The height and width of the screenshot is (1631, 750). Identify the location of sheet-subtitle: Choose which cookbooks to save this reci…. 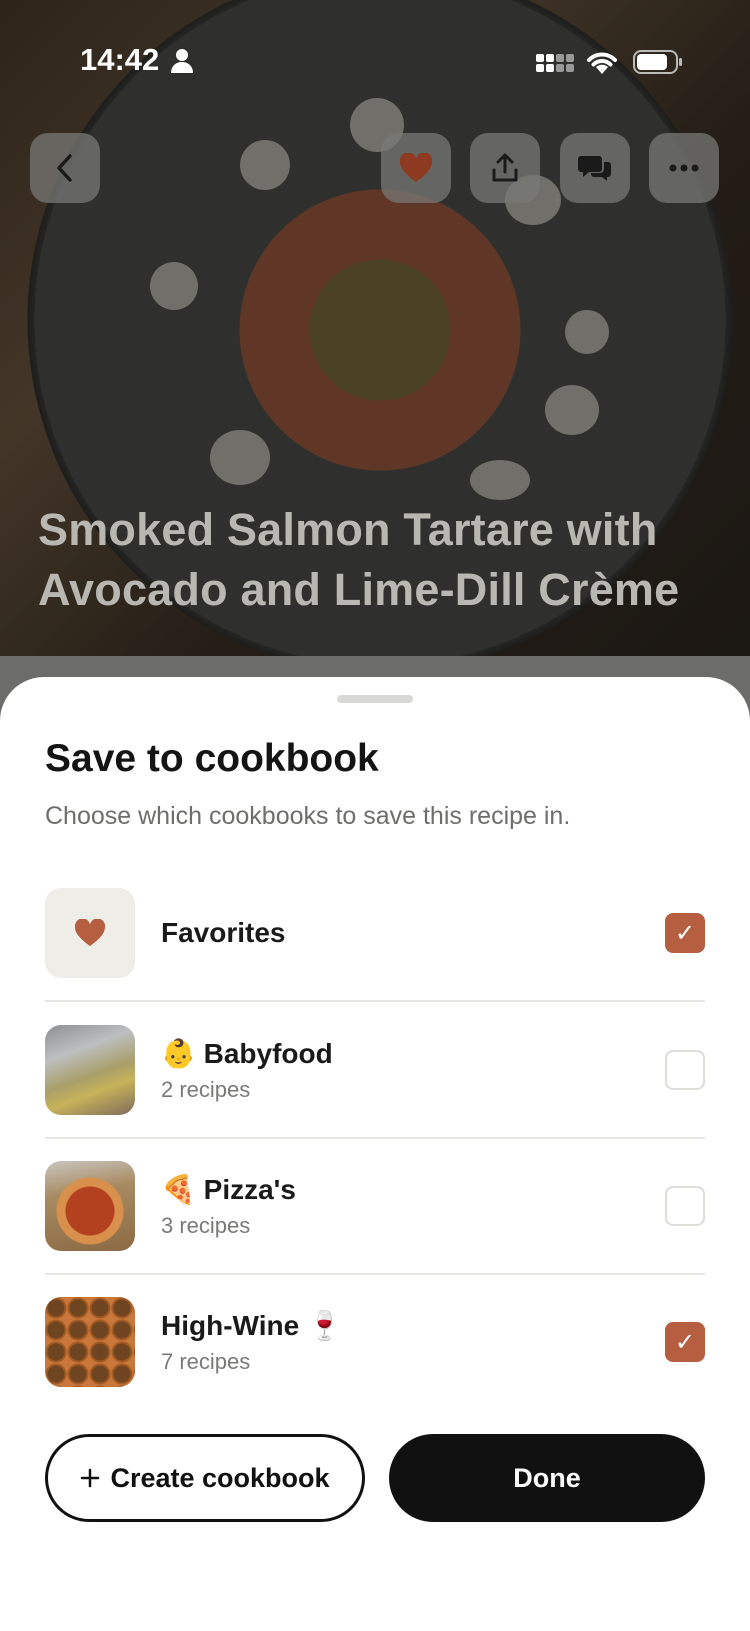
(308, 816).